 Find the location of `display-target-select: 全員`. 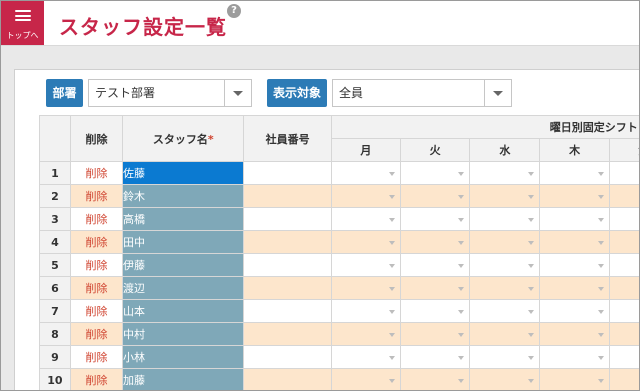

display-target-select: 全員 is located at coordinates (422, 93).